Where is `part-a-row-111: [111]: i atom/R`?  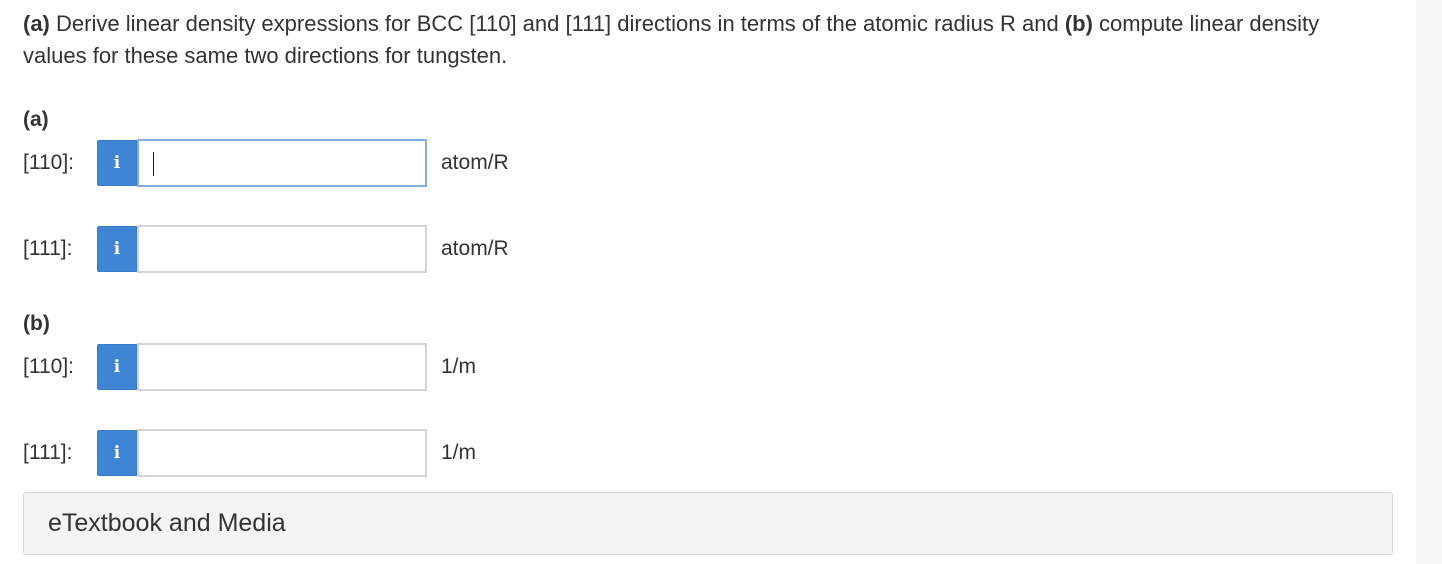
part-a-row-111: [111]: i atom/R is located at coordinates (266, 249).